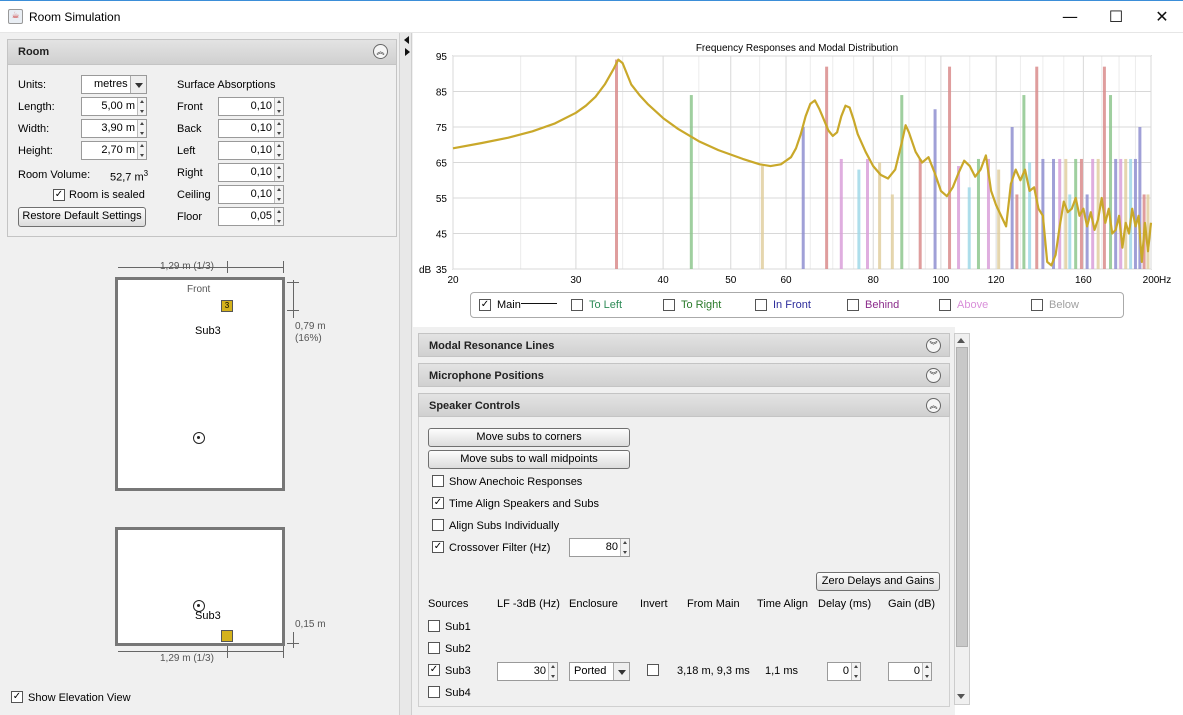 Image resolution: width=1183 pixels, height=715 pixels. Describe the element at coordinates (664, 280) in the screenshot. I see `x-tick-label: 40` at that location.